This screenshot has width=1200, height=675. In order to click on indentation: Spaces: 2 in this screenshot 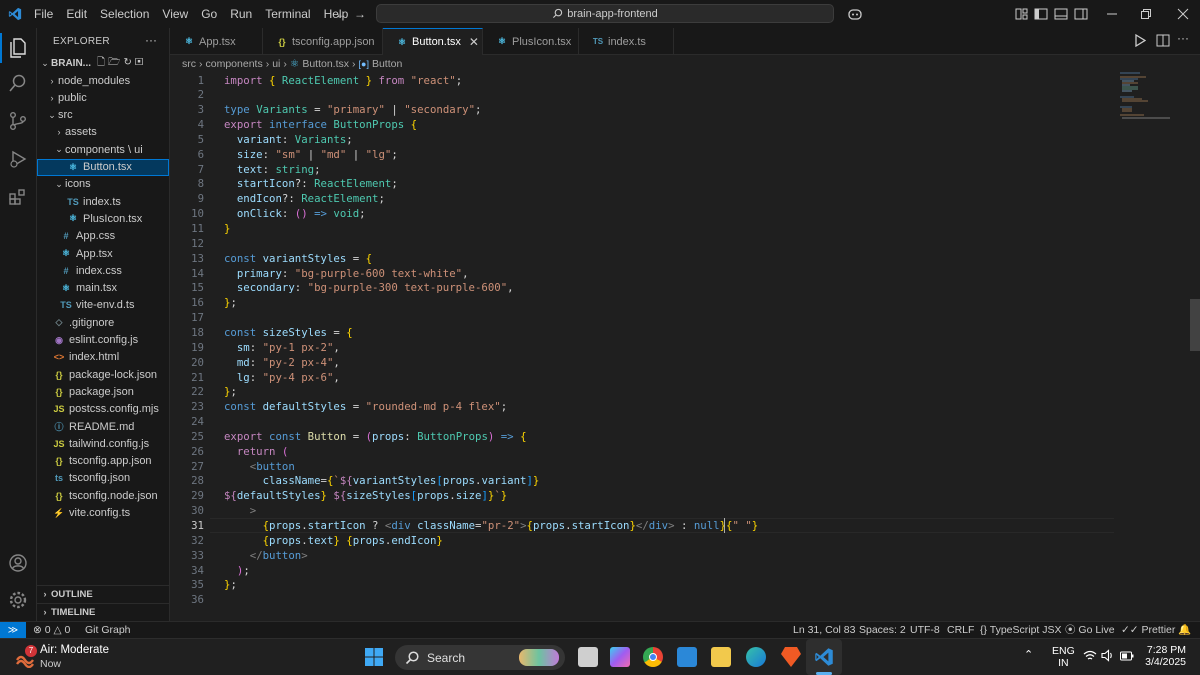, I will do `click(882, 630)`.